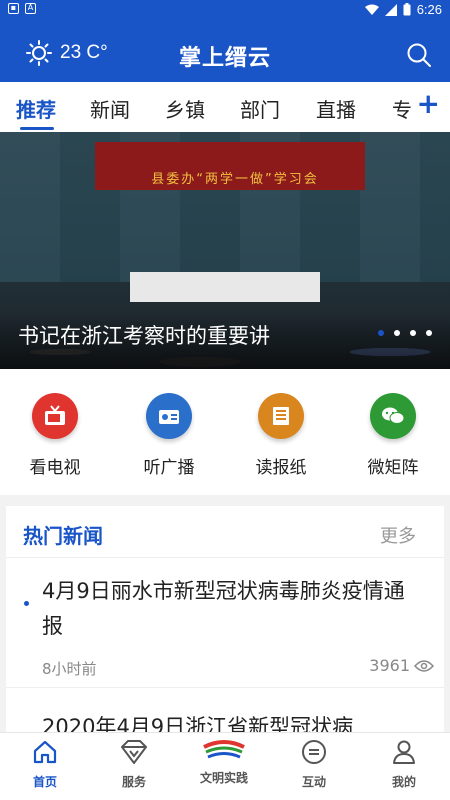 The width and height of the screenshot is (450, 800). Describe the element at coordinates (281, 468) in the screenshot. I see `quick-link-label: 读报纸` at that location.